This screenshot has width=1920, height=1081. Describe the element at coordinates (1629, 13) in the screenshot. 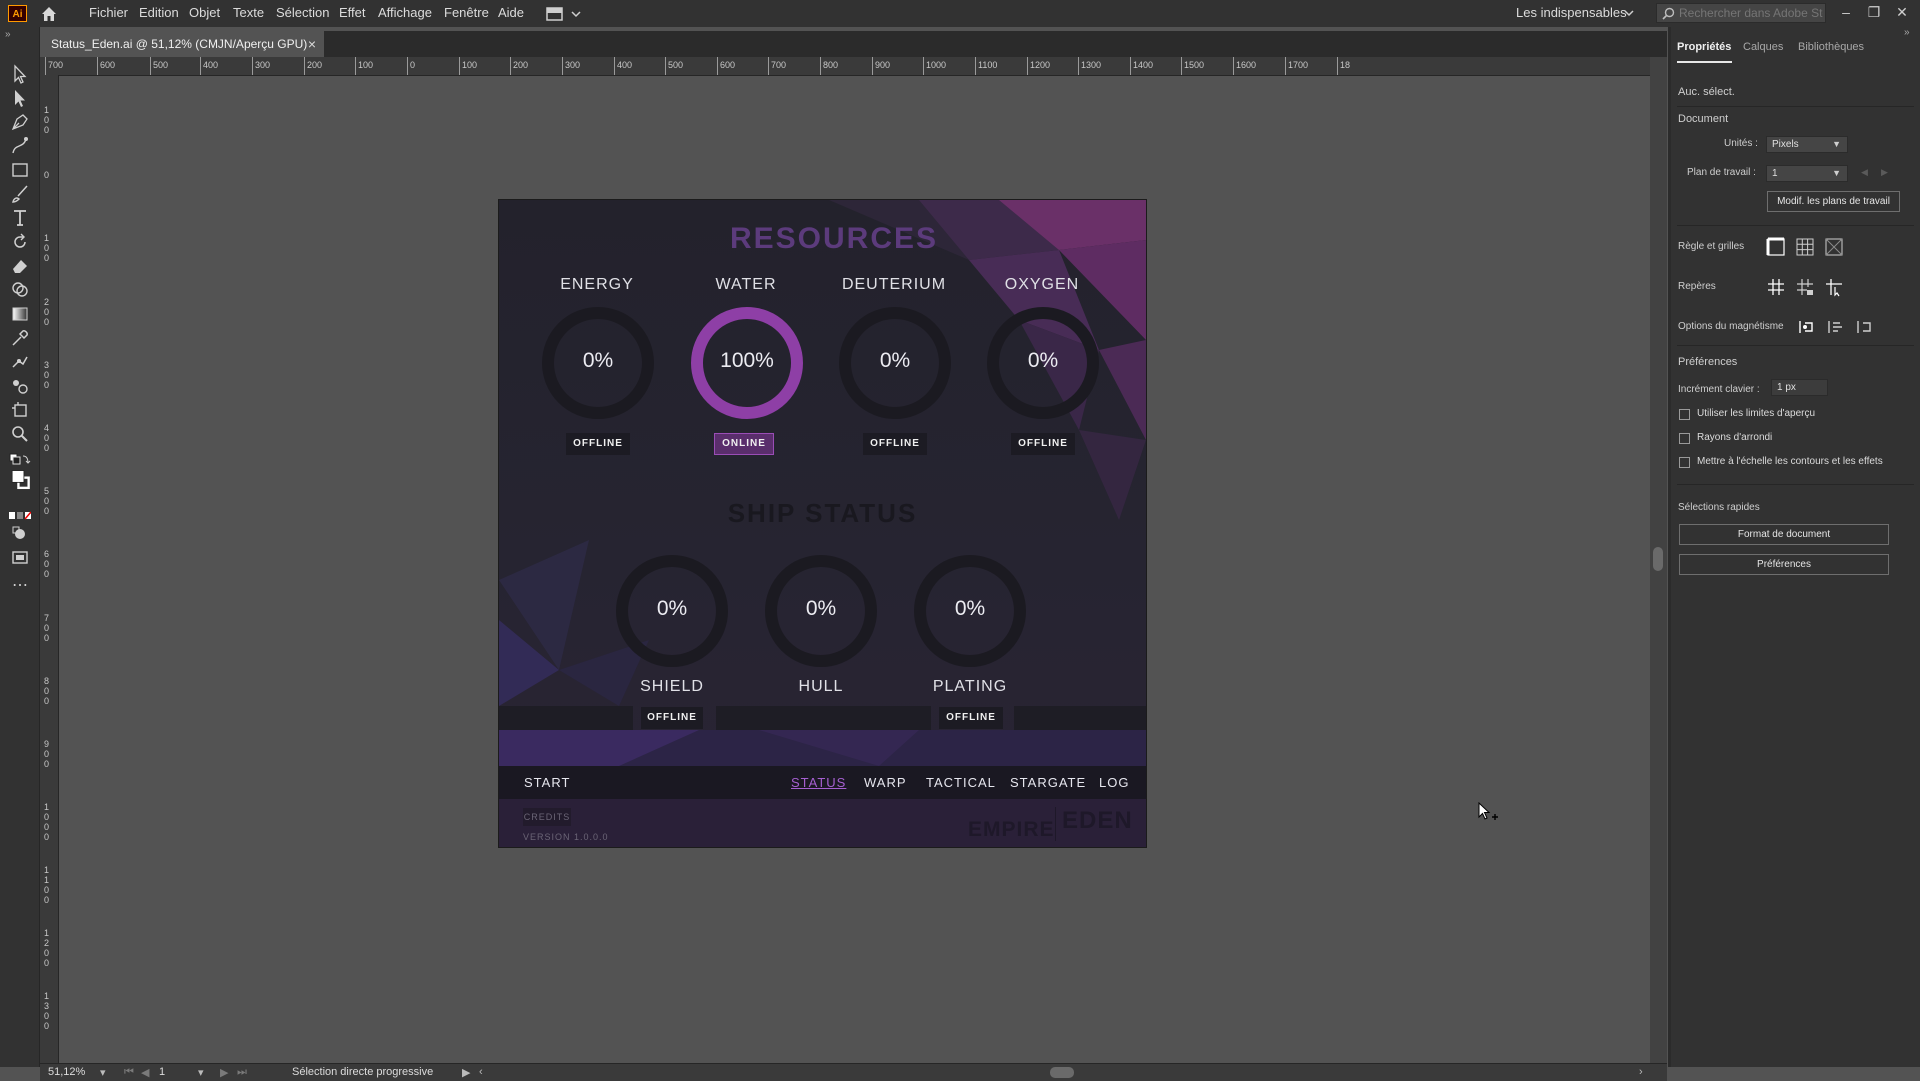

I see `chevron-down-icon` at that location.